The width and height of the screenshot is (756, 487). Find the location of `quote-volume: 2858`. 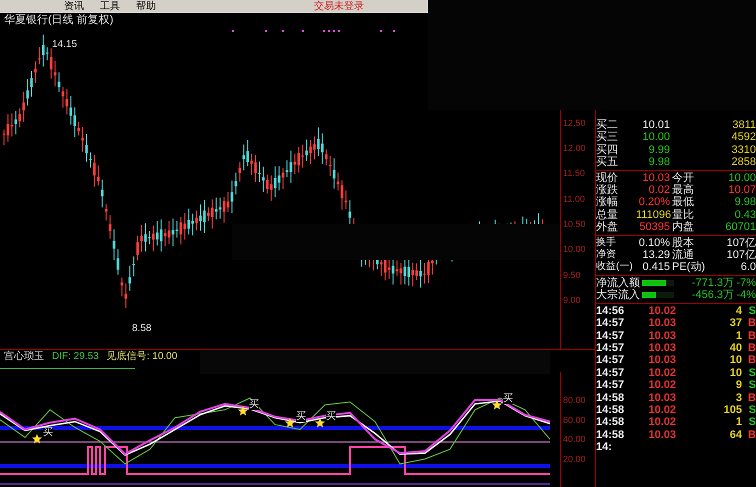

quote-volume: 2858 is located at coordinates (743, 162).